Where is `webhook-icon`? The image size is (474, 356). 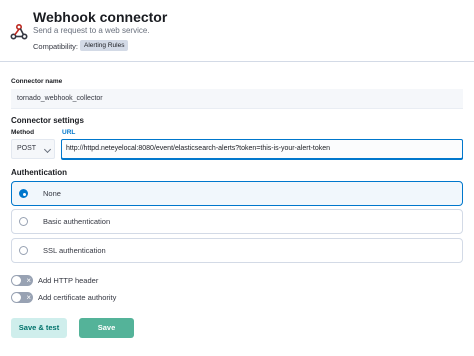 webhook-icon is located at coordinates (19, 31).